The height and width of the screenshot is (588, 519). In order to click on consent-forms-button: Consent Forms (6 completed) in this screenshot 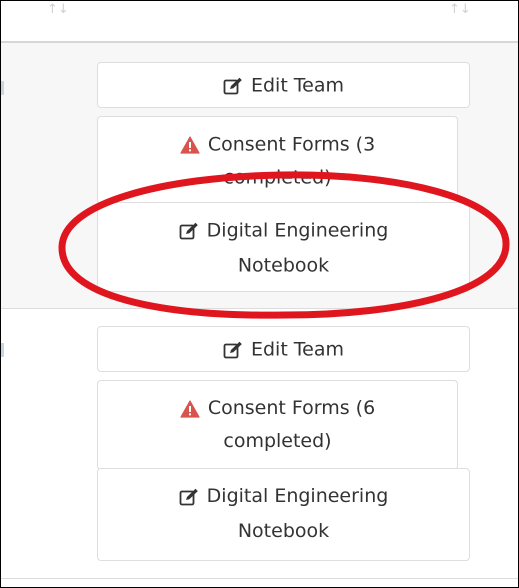, I will do `click(277, 425)`.